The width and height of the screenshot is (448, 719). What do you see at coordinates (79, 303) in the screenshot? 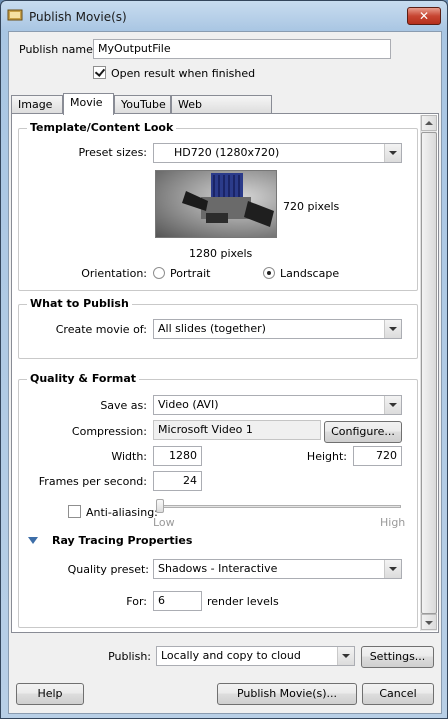
I see `what-to-publish-title: What to Publish` at bounding box center [79, 303].